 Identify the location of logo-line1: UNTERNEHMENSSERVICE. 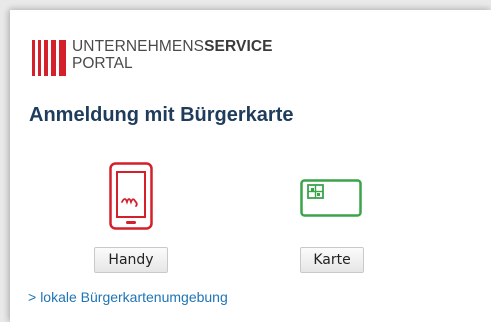
(172, 46).